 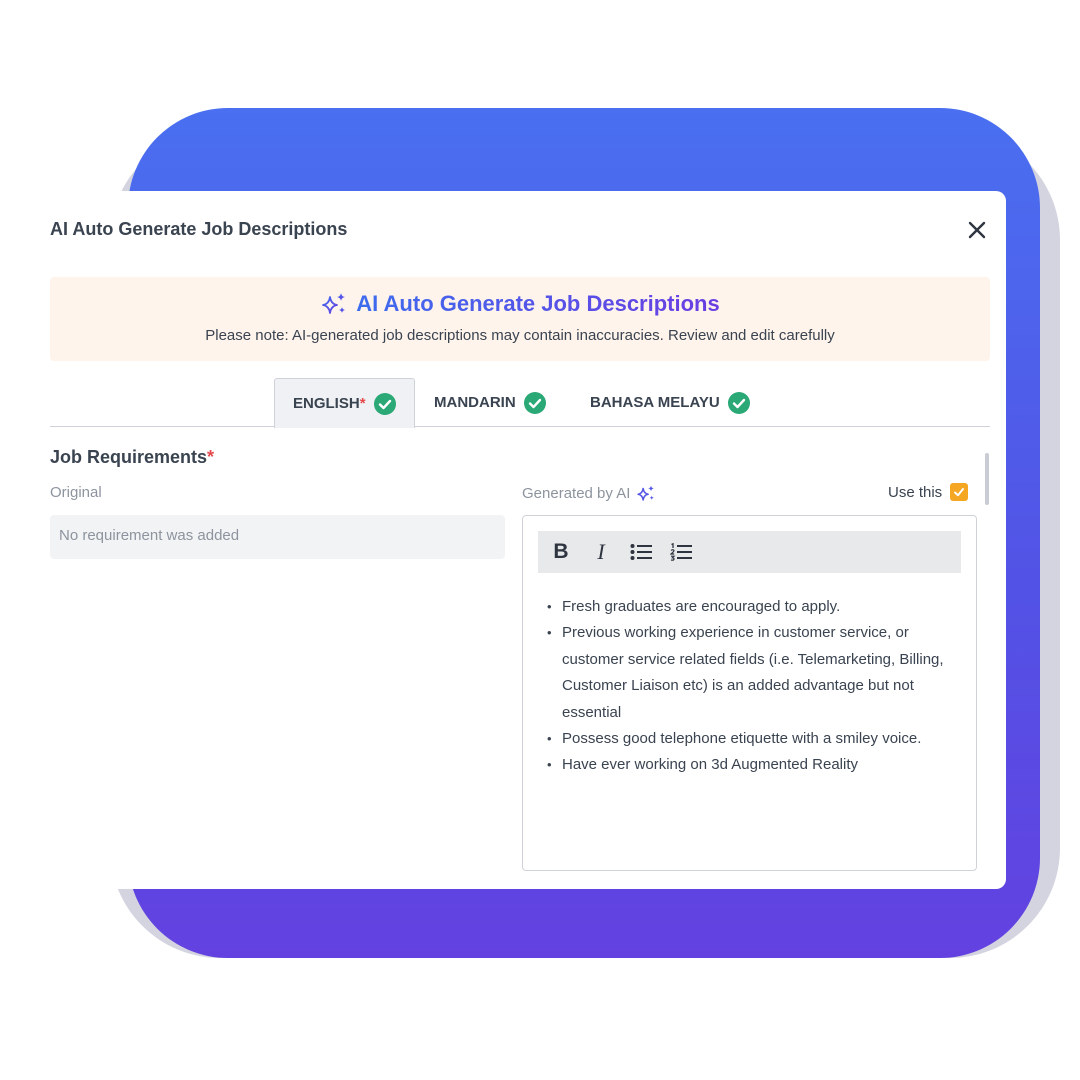 I want to click on bold-button: B, so click(x=561, y=552).